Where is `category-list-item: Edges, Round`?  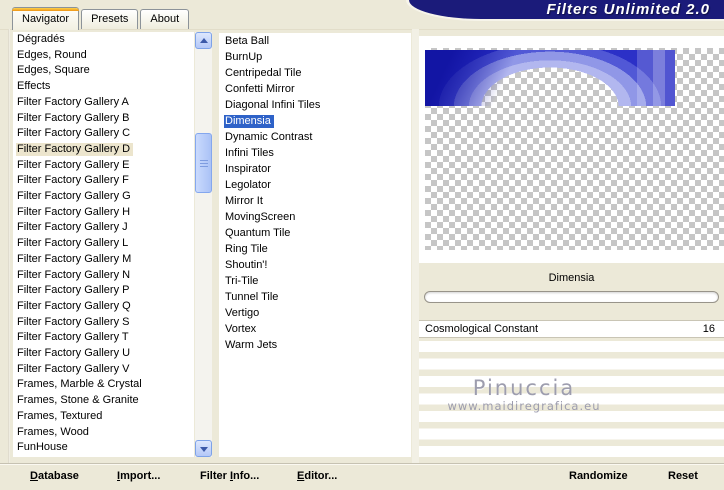
category-list-item: Edges, Round is located at coordinates (103, 56).